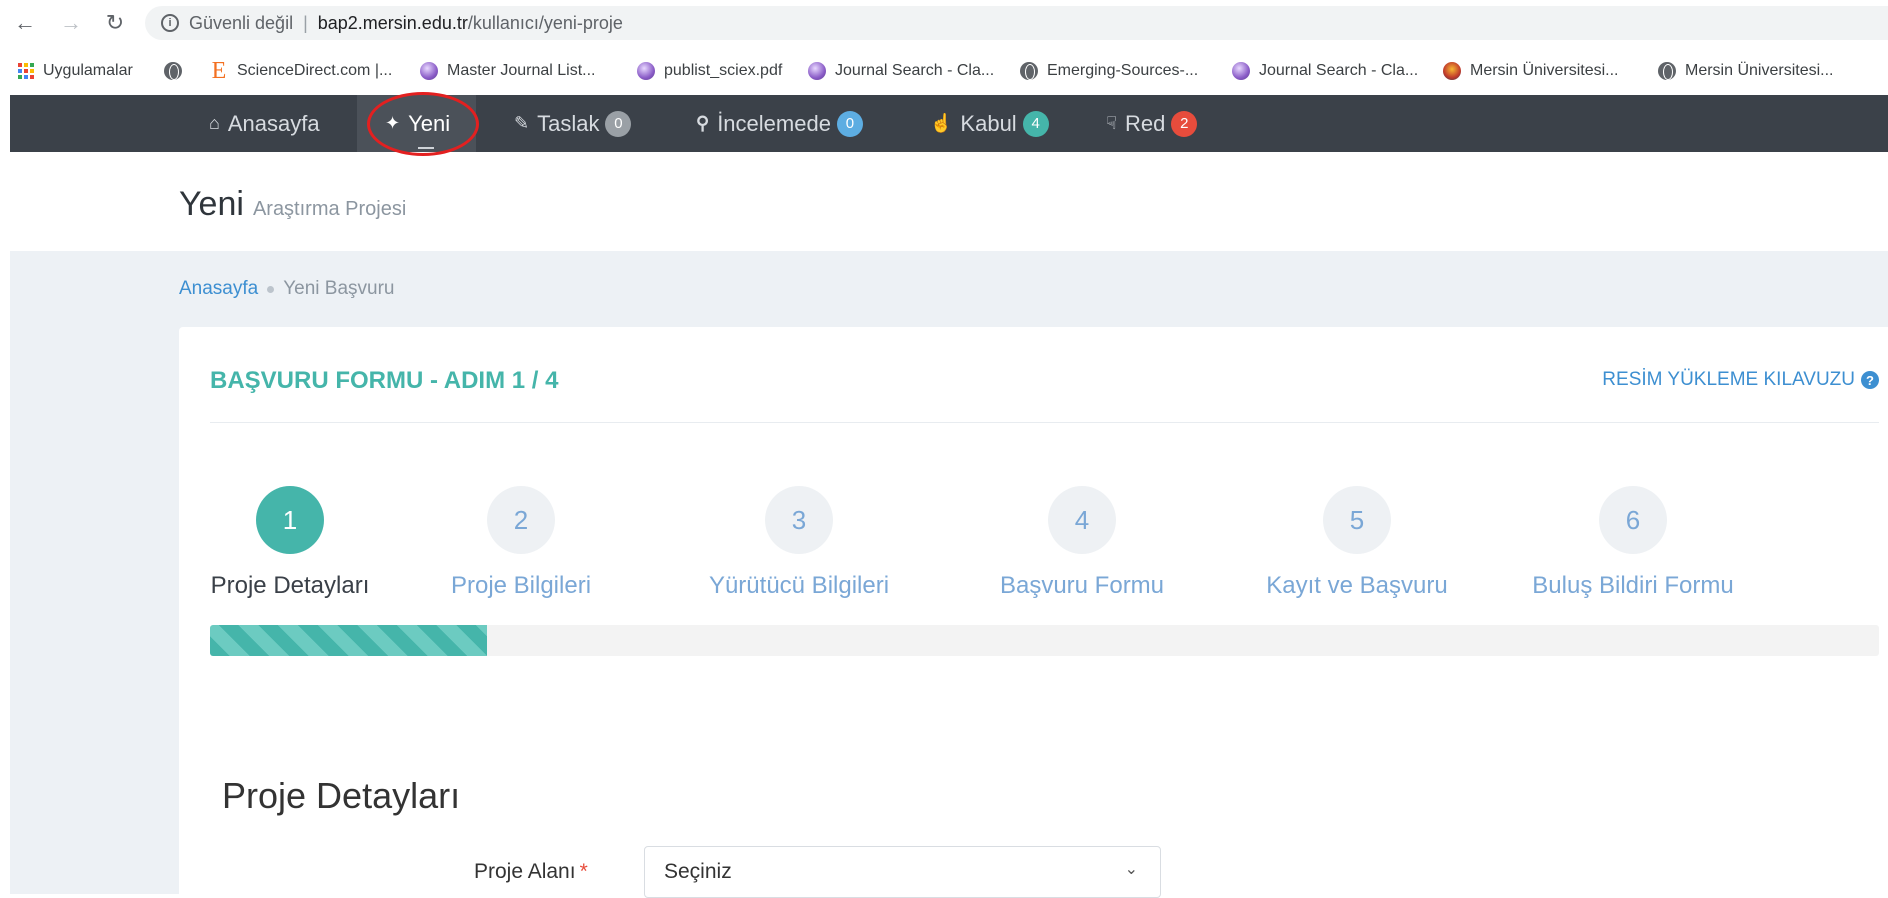 The image size is (1888, 898). What do you see at coordinates (393, 23) in the screenshot?
I see `url-host: bap2.mersin.edu.tr` at bounding box center [393, 23].